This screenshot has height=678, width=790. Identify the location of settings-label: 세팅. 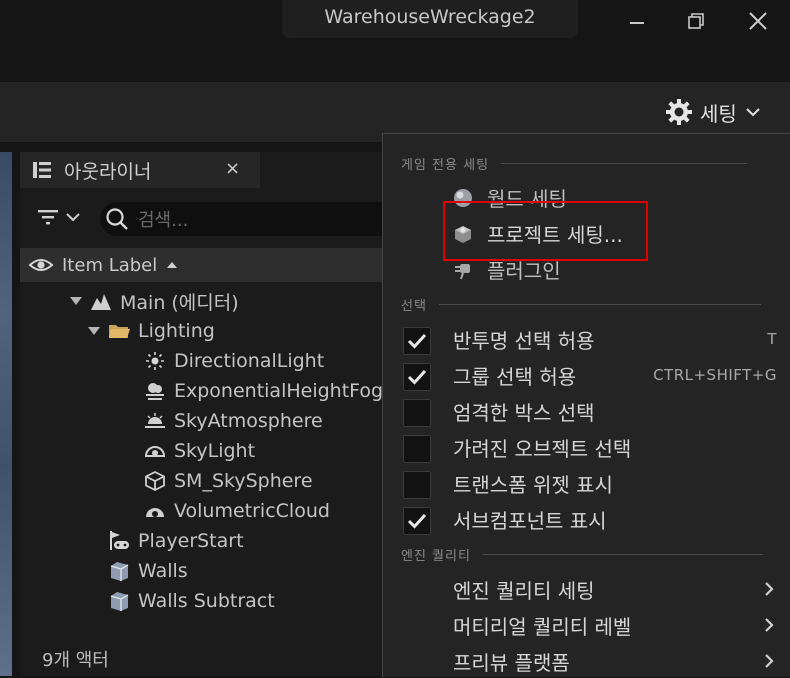
(718, 113).